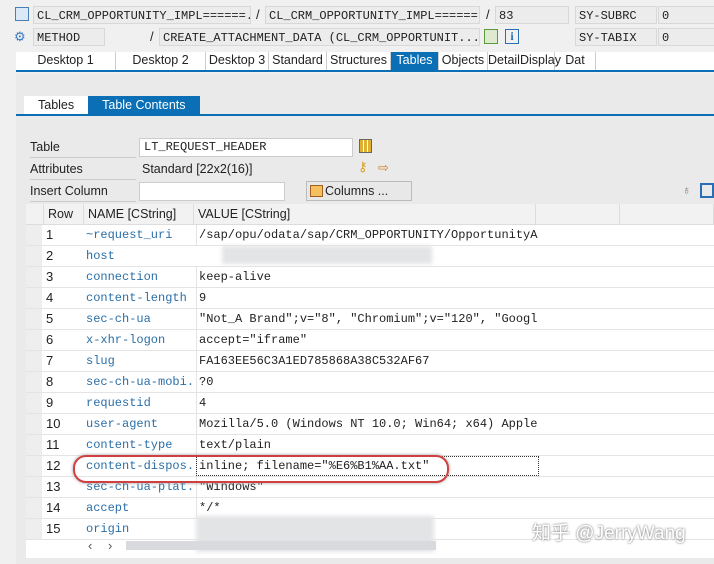 This screenshot has height=564, width=714. Describe the element at coordinates (140, 340) in the screenshot. I see `name-cell: x-xhr-logon` at that location.